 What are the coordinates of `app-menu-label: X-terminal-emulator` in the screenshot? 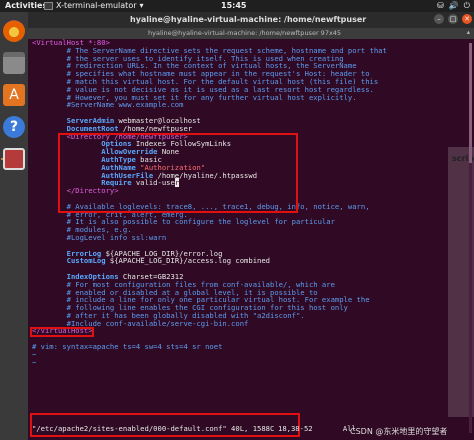 It's located at (96, 5).